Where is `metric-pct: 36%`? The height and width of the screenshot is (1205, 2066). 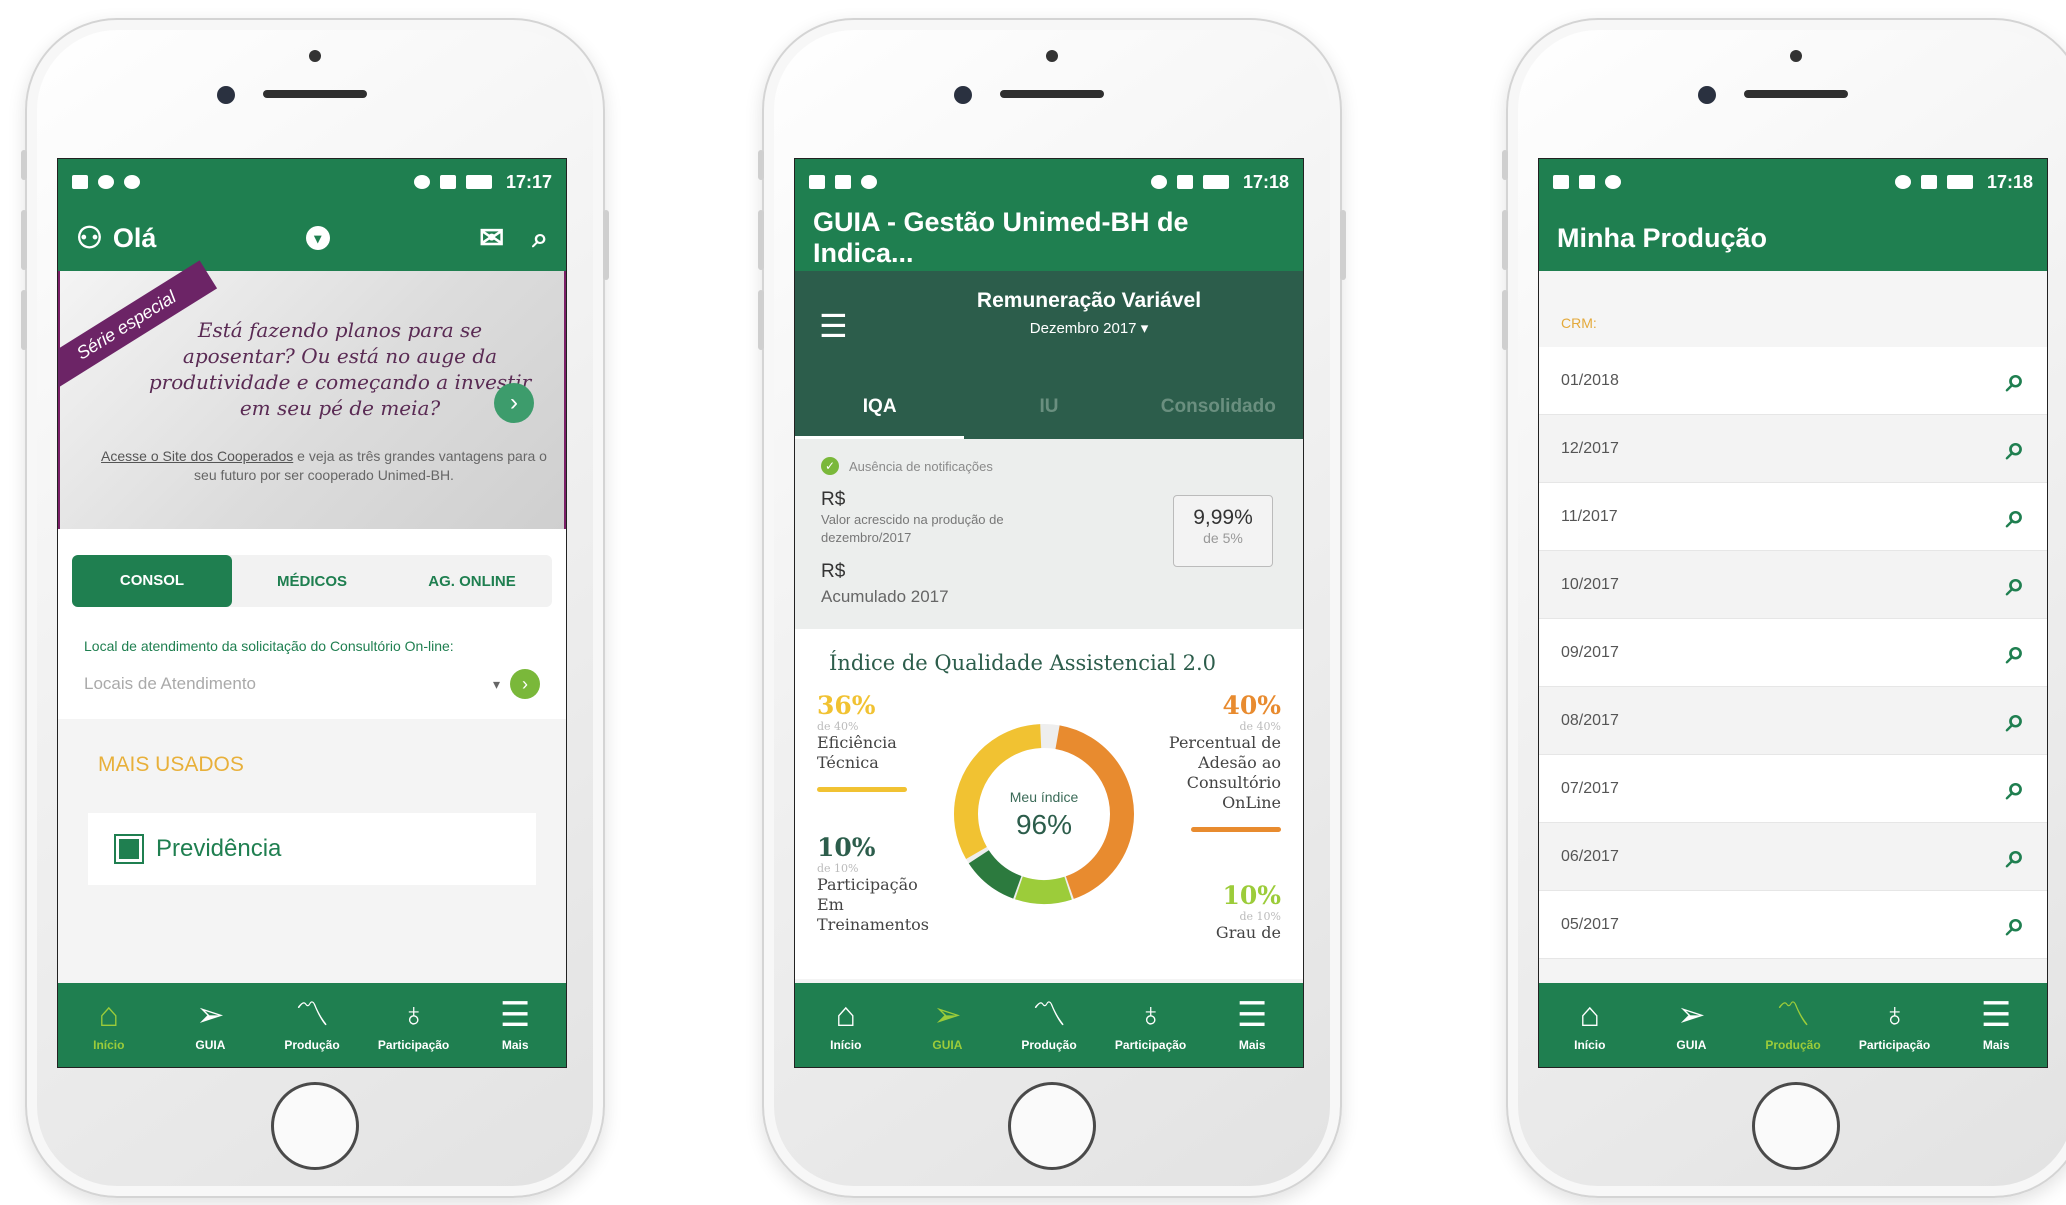 metric-pct: 36% is located at coordinates (846, 705).